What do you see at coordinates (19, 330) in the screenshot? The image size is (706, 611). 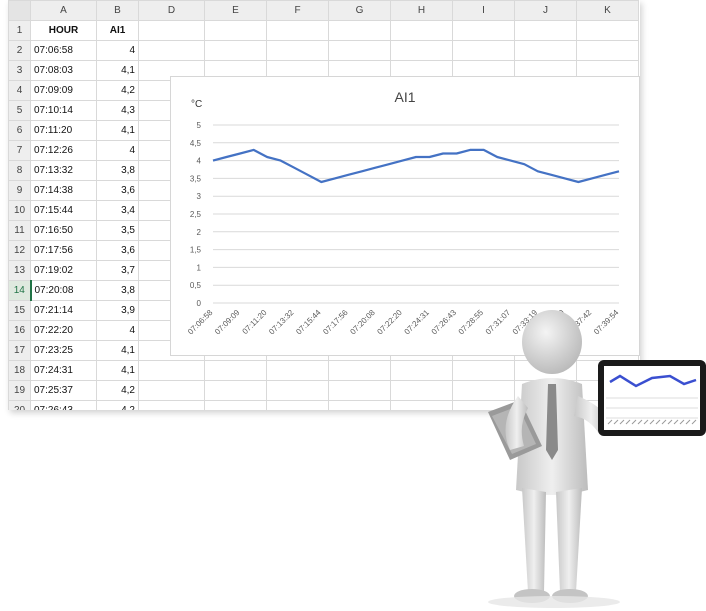 I see `row-number: 16` at bounding box center [19, 330].